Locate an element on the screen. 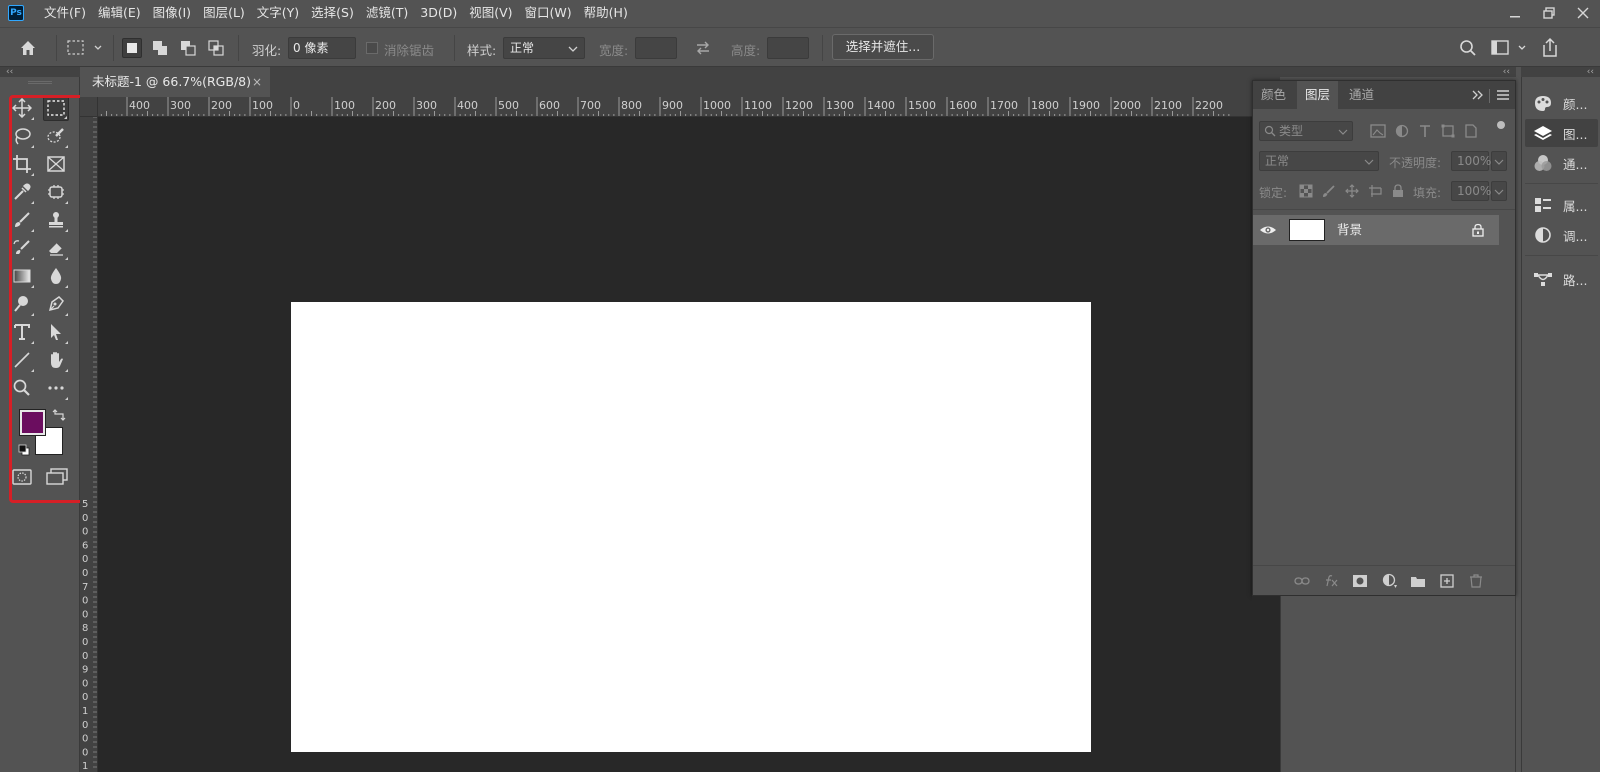 This screenshot has height=772, width=1600. blend-mode-select: 正常 is located at coordinates (1319, 161).